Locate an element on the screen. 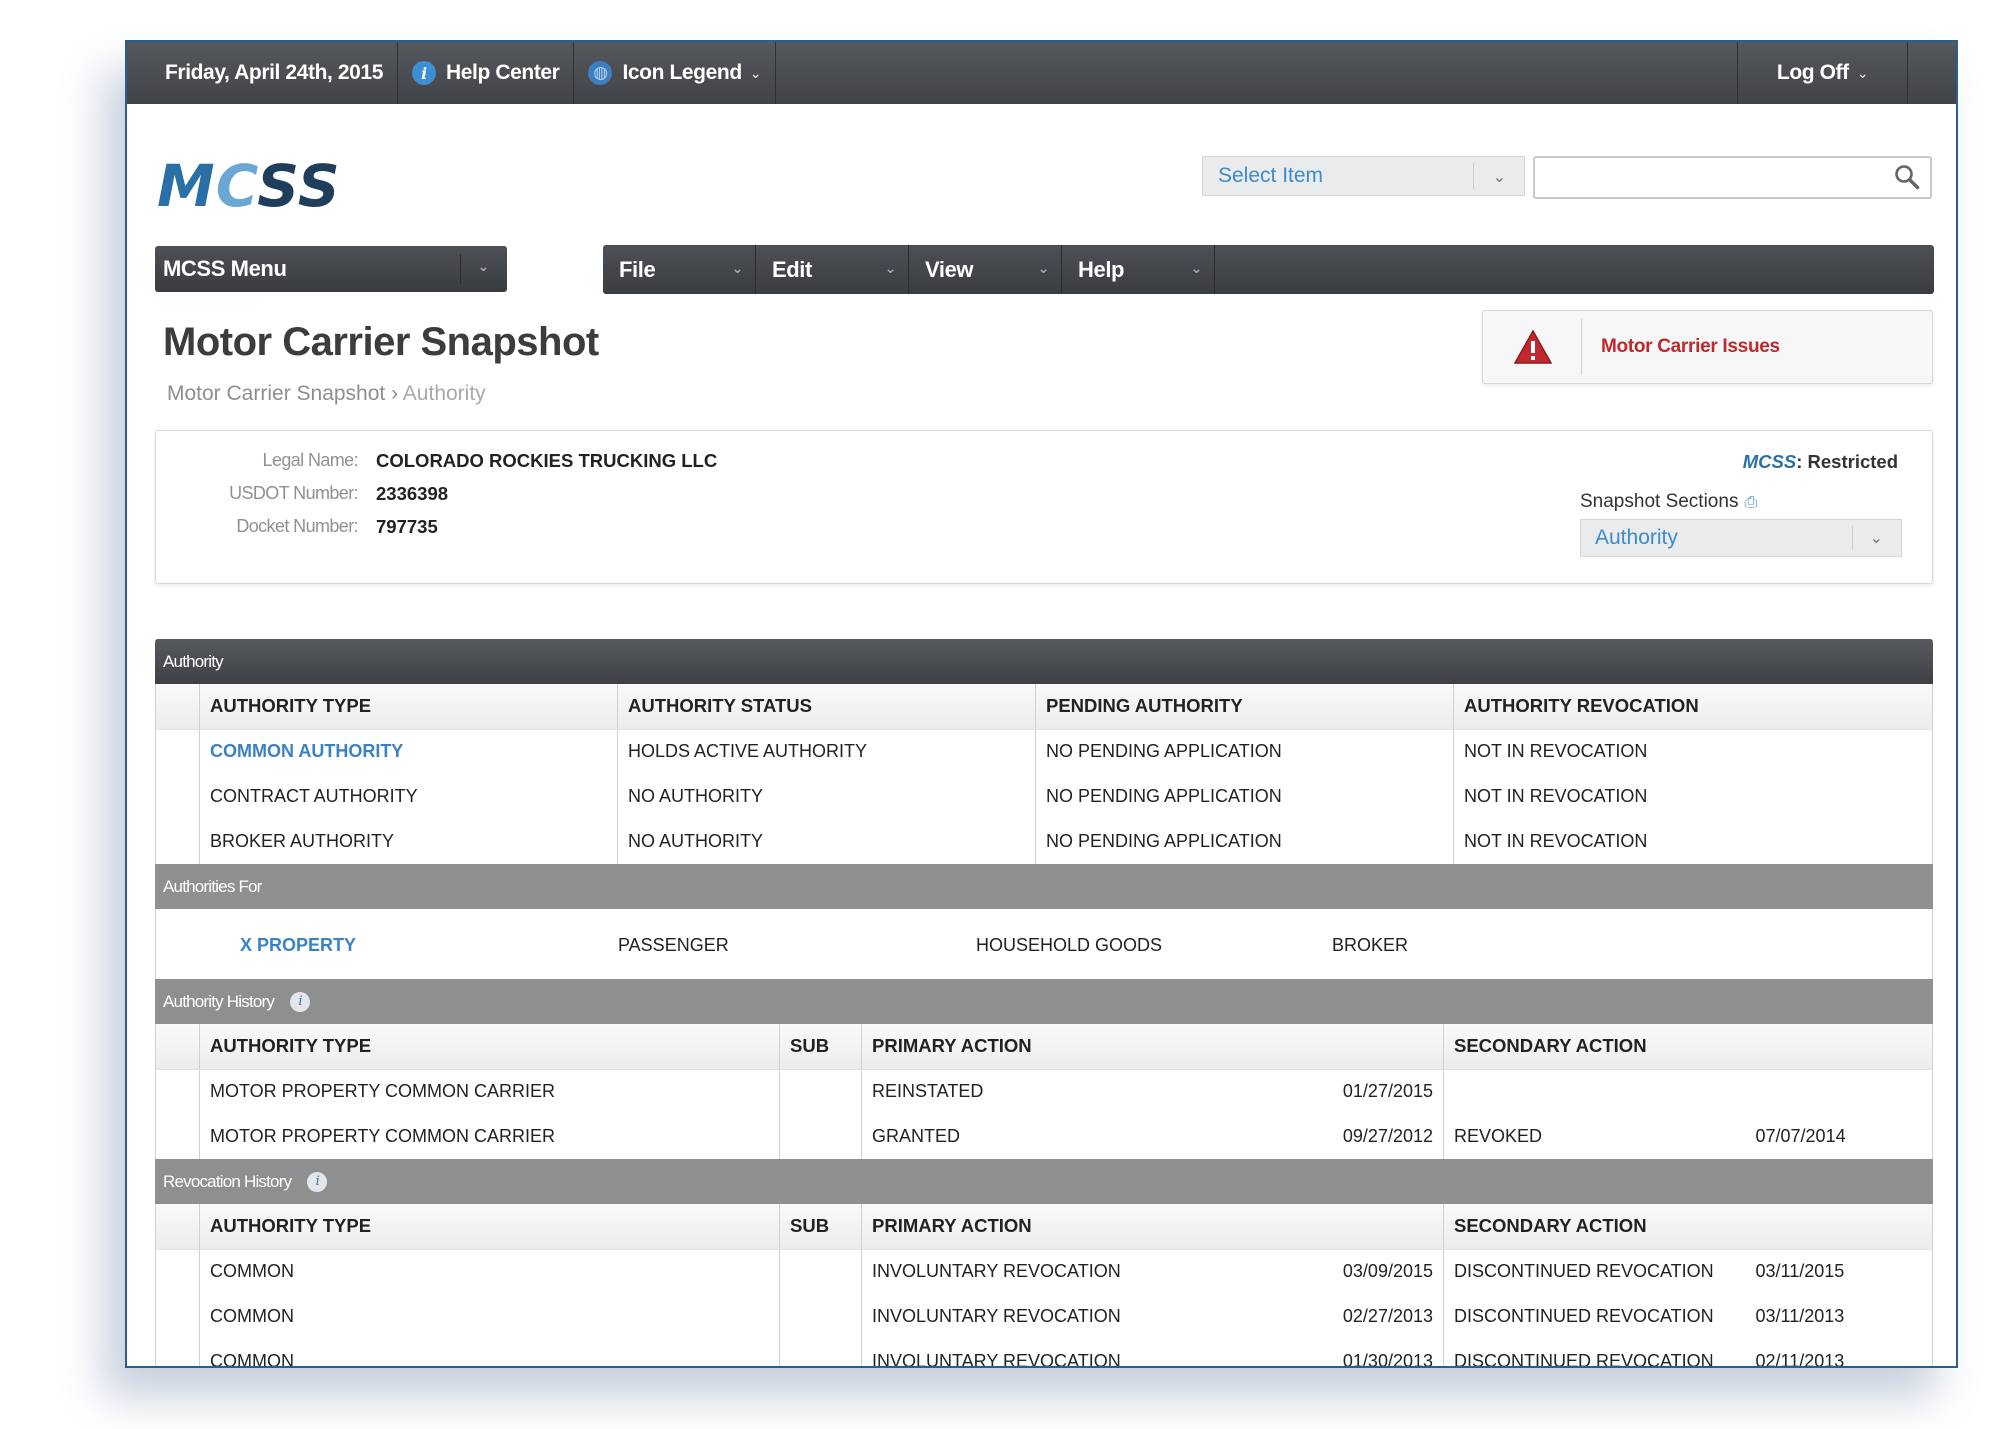 This screenshot has width=2000, height=1429. table-cell: BROKER AUTHORITY is located at coordinates (302, 841).